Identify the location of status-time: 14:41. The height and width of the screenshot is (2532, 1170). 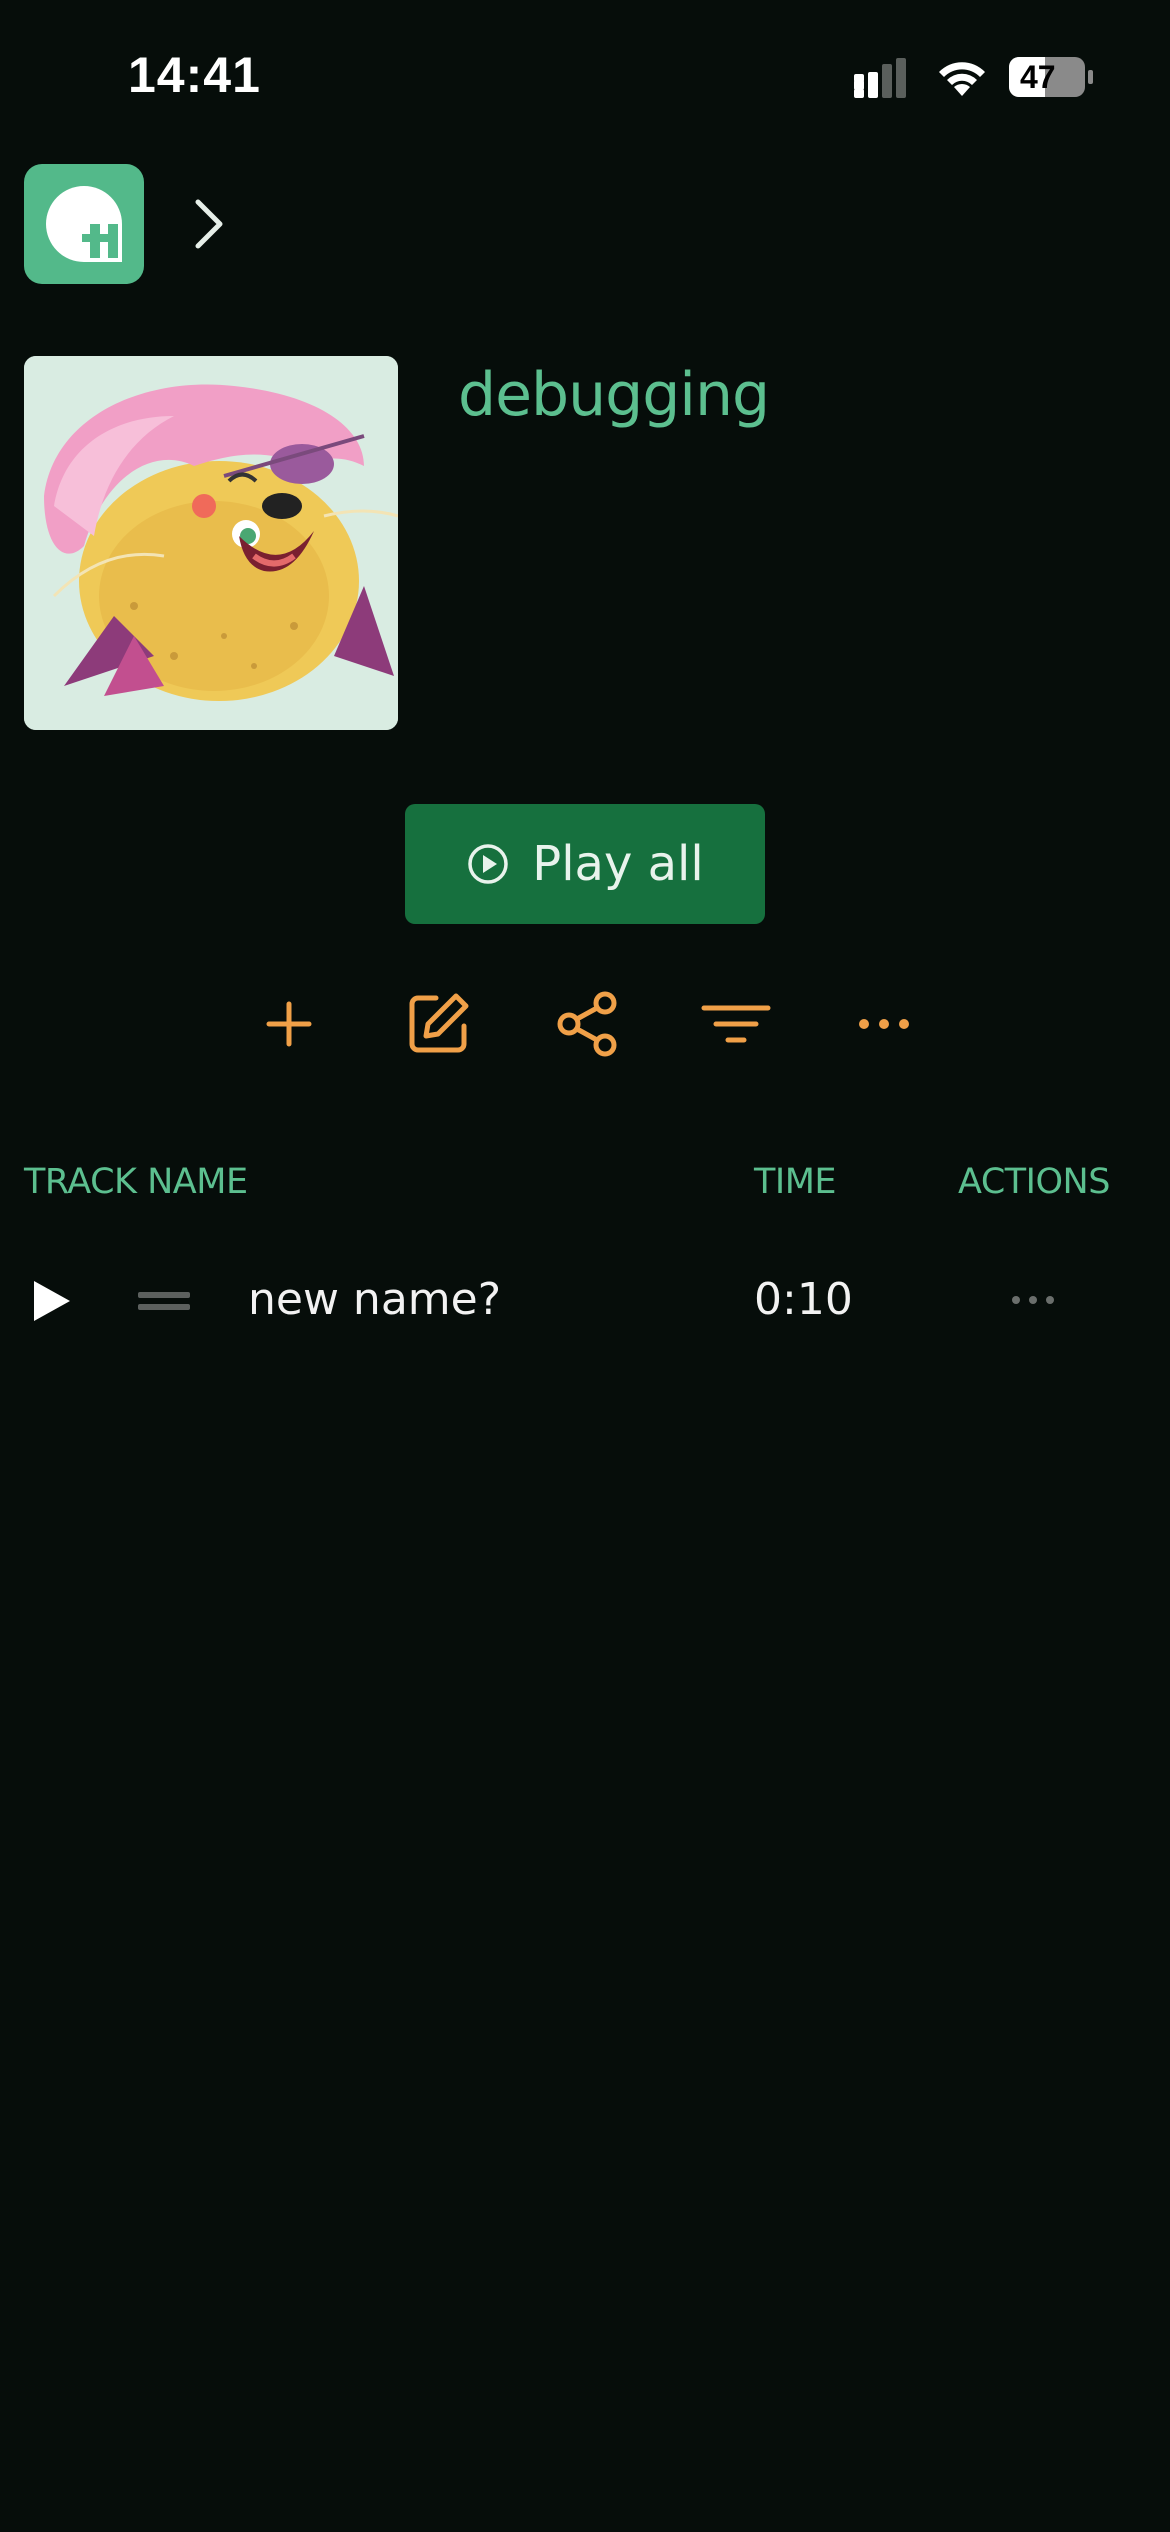
(194, 75).